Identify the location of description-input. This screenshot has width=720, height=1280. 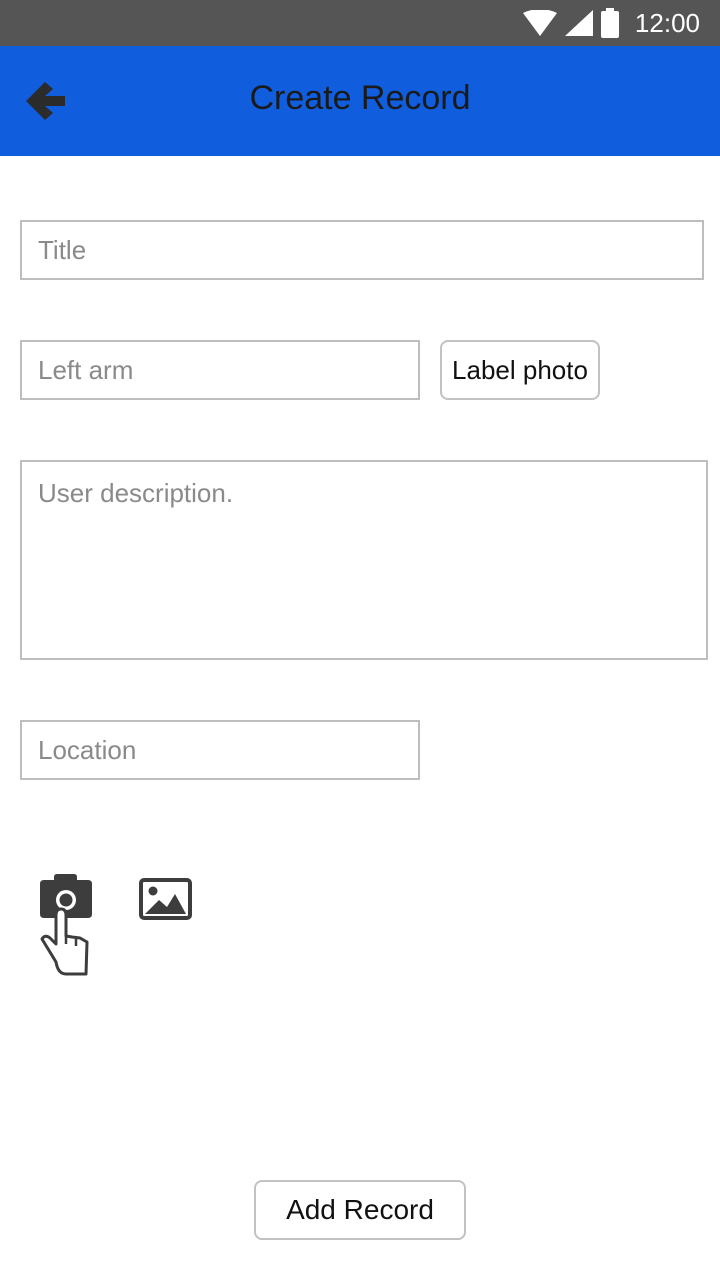
(364, 560).